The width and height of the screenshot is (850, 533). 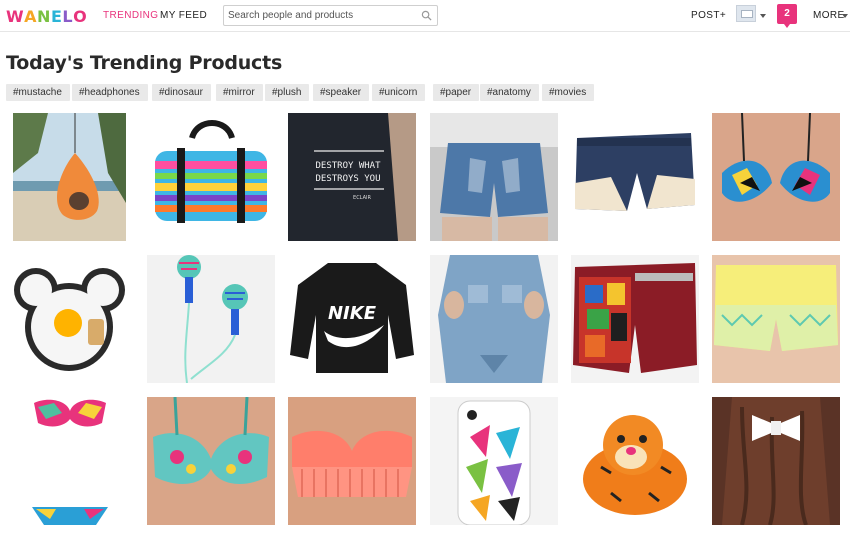 I want to click on account-menu, so click(x=751, y=15).